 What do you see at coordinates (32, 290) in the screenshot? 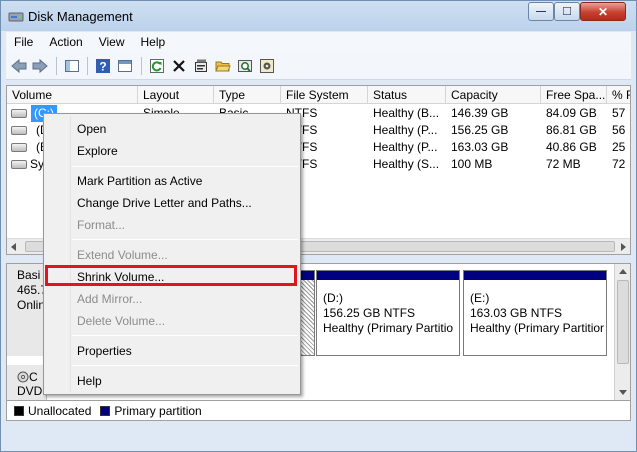
I see `disk-0-size: 465.7` at bounding box center [32, 290].